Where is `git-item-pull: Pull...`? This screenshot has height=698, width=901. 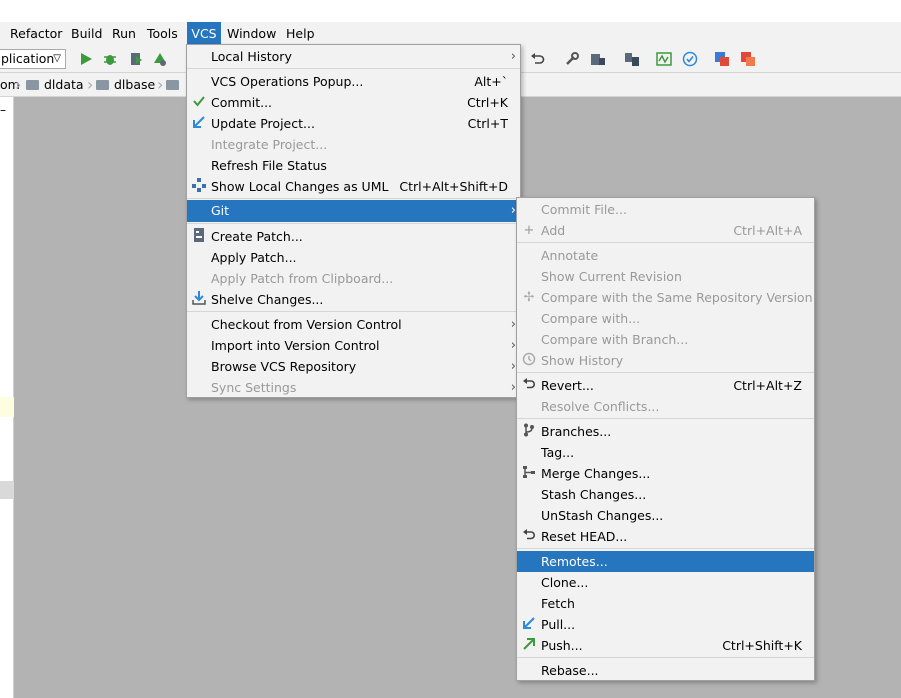 git-item-pull: Pull... is located at coordinates (665, 624).